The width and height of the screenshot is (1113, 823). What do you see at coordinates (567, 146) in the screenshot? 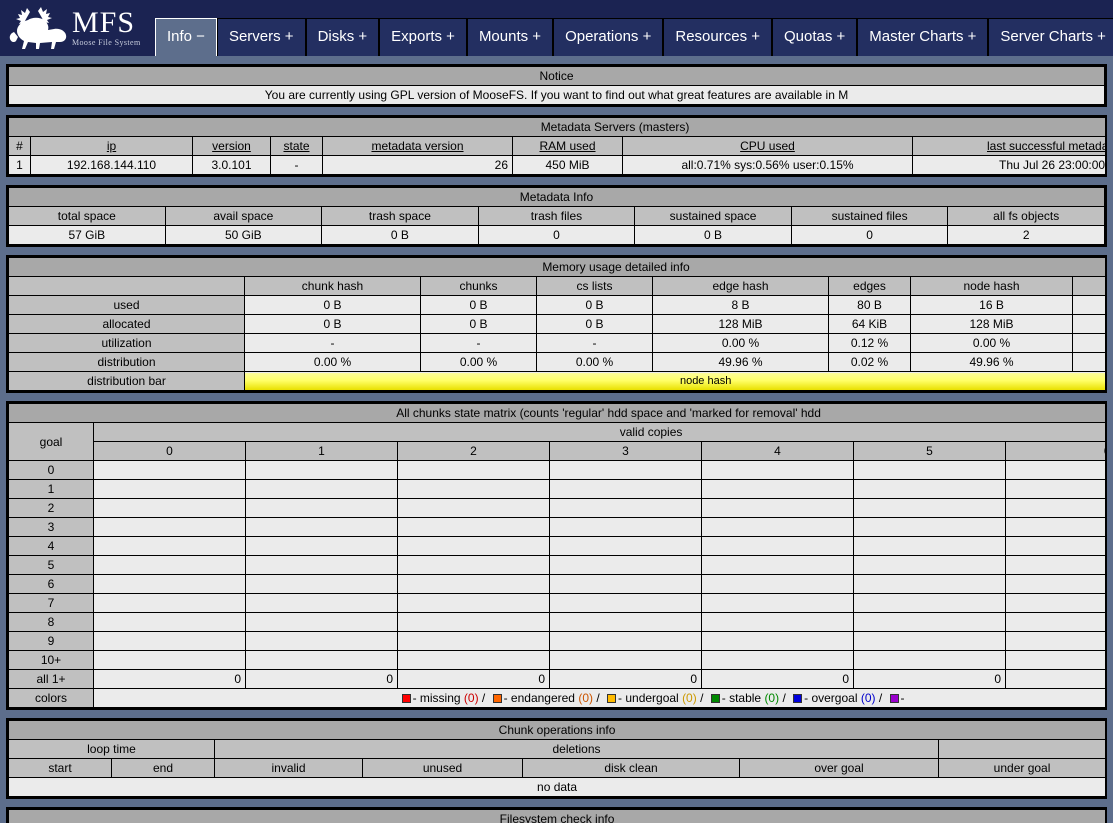
I see `masters-col-header: RAM used` at bounding box center [567, 146].